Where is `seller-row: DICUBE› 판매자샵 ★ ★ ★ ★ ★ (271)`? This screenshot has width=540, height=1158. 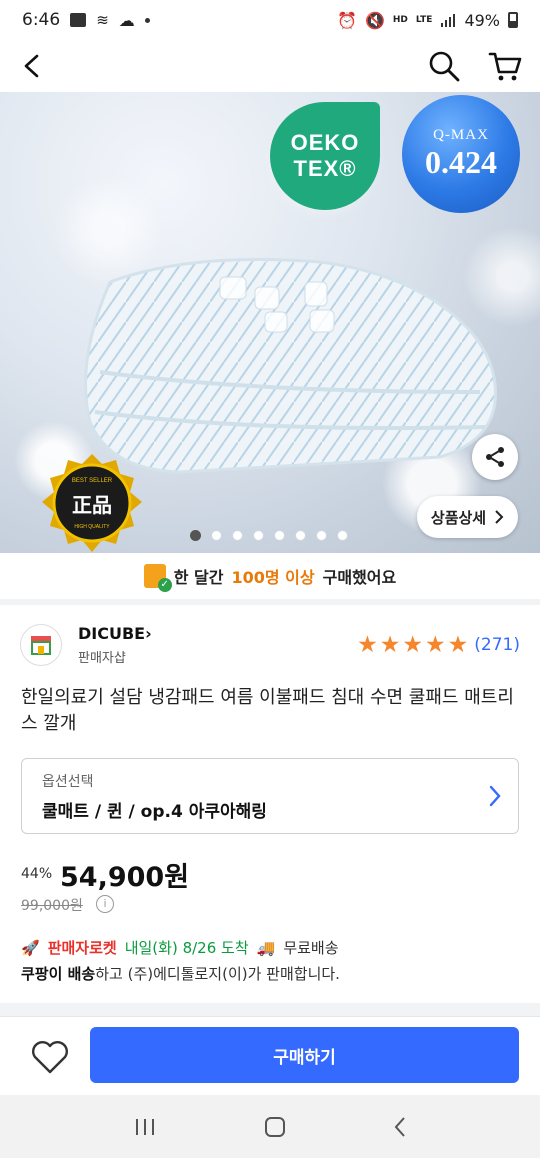 seller-row: DICUBE› 판매자샵 ★ ★ ★ ★ ★ (271) is located at coordinates (270, 645).